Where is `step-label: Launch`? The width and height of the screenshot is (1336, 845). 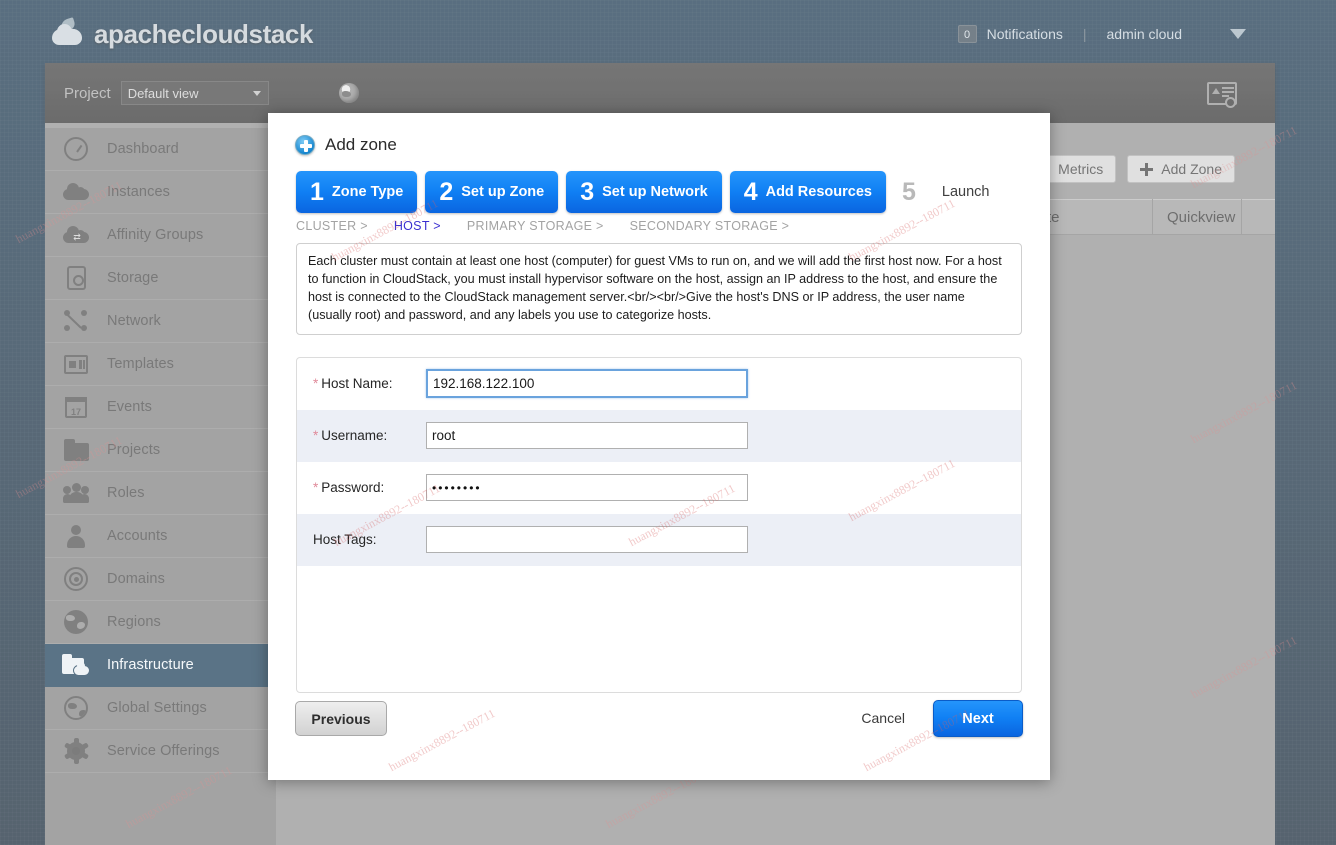
step-label: Launch is located at coordinates (965, 192).